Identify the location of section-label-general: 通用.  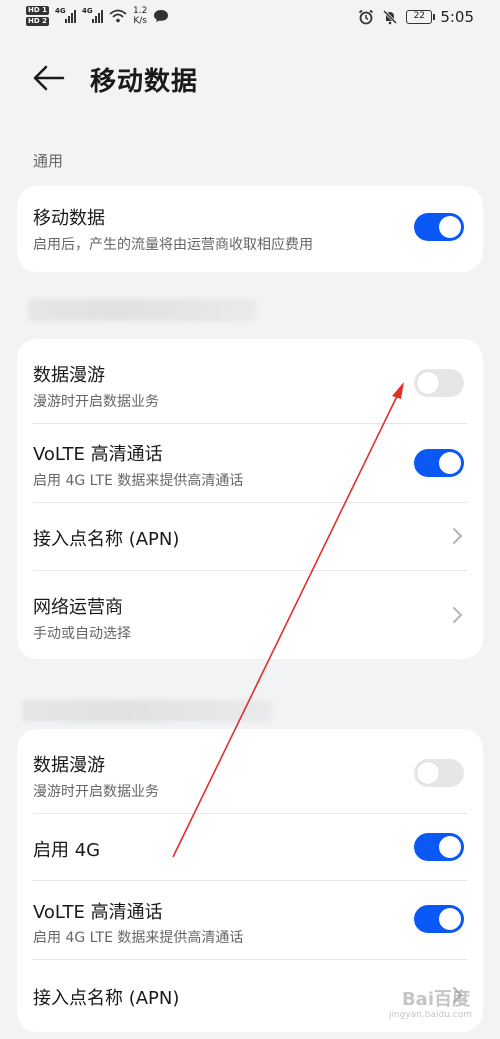
(48, 161).